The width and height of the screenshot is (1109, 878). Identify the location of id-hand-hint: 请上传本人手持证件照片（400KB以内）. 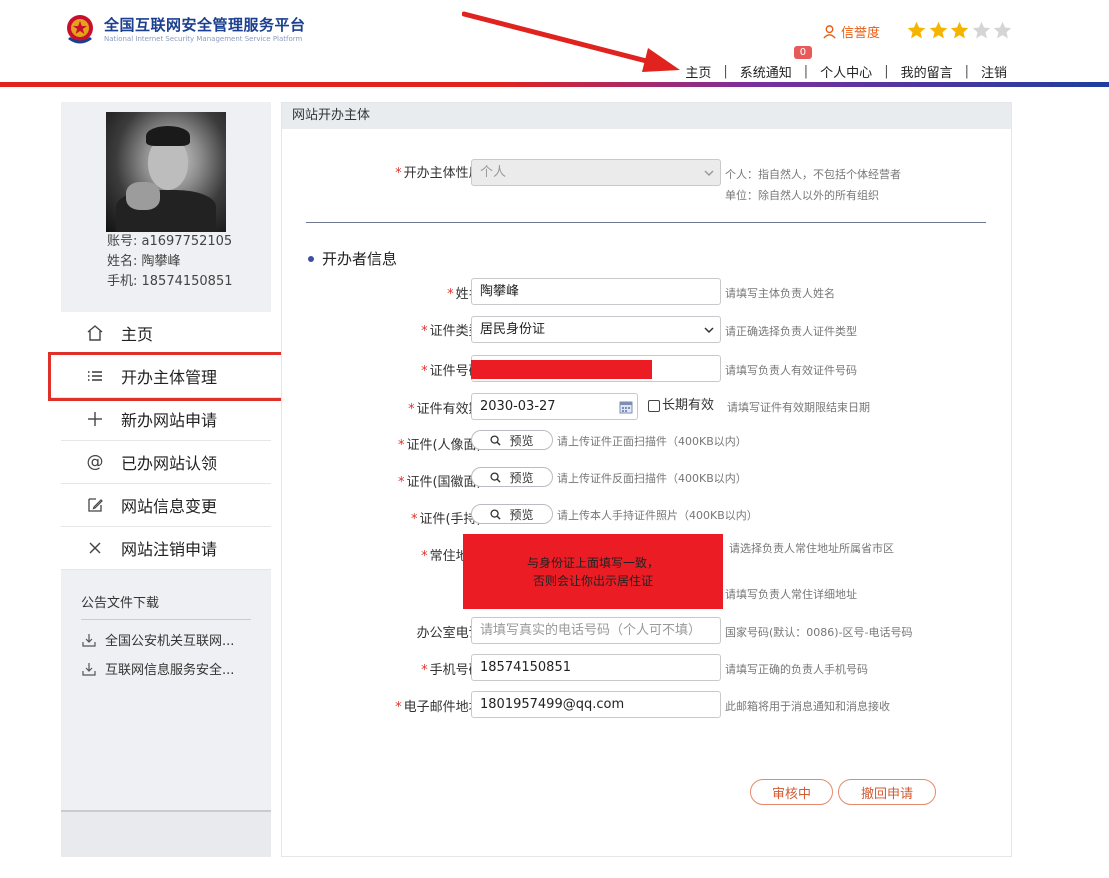
(657, 515).